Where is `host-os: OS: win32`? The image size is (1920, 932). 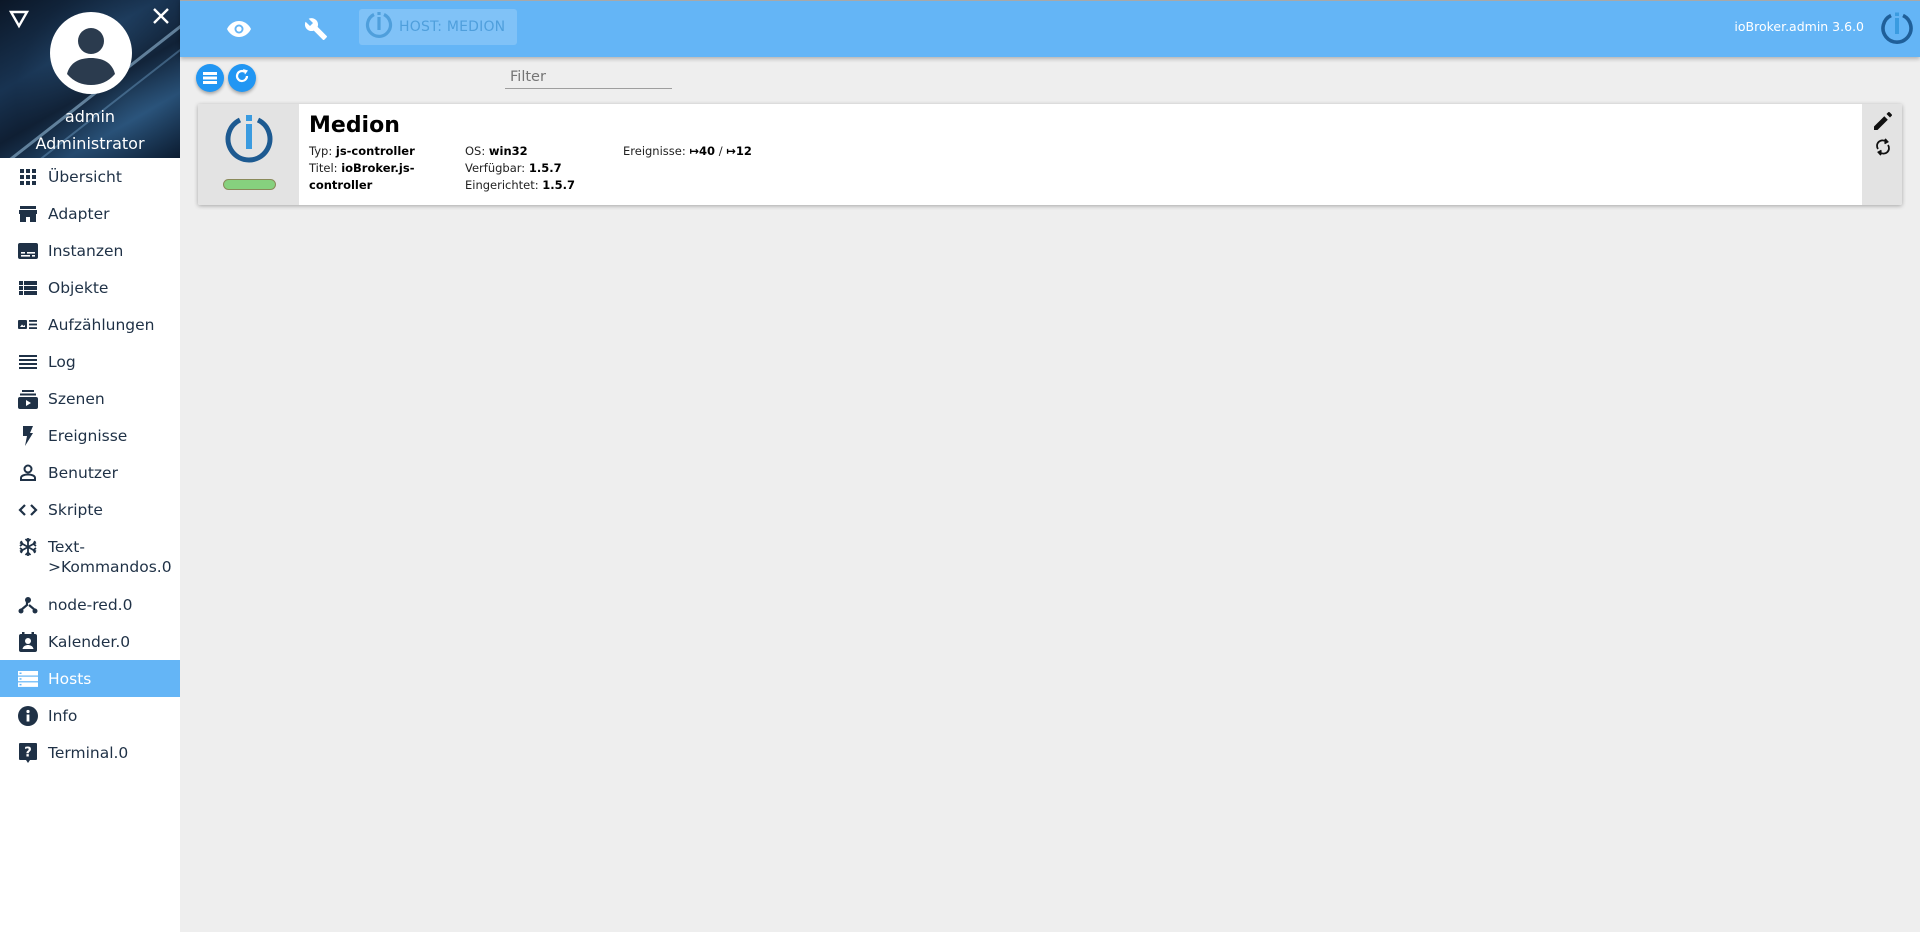
host-os: OS: win32 is located at coordinates (496, 151).